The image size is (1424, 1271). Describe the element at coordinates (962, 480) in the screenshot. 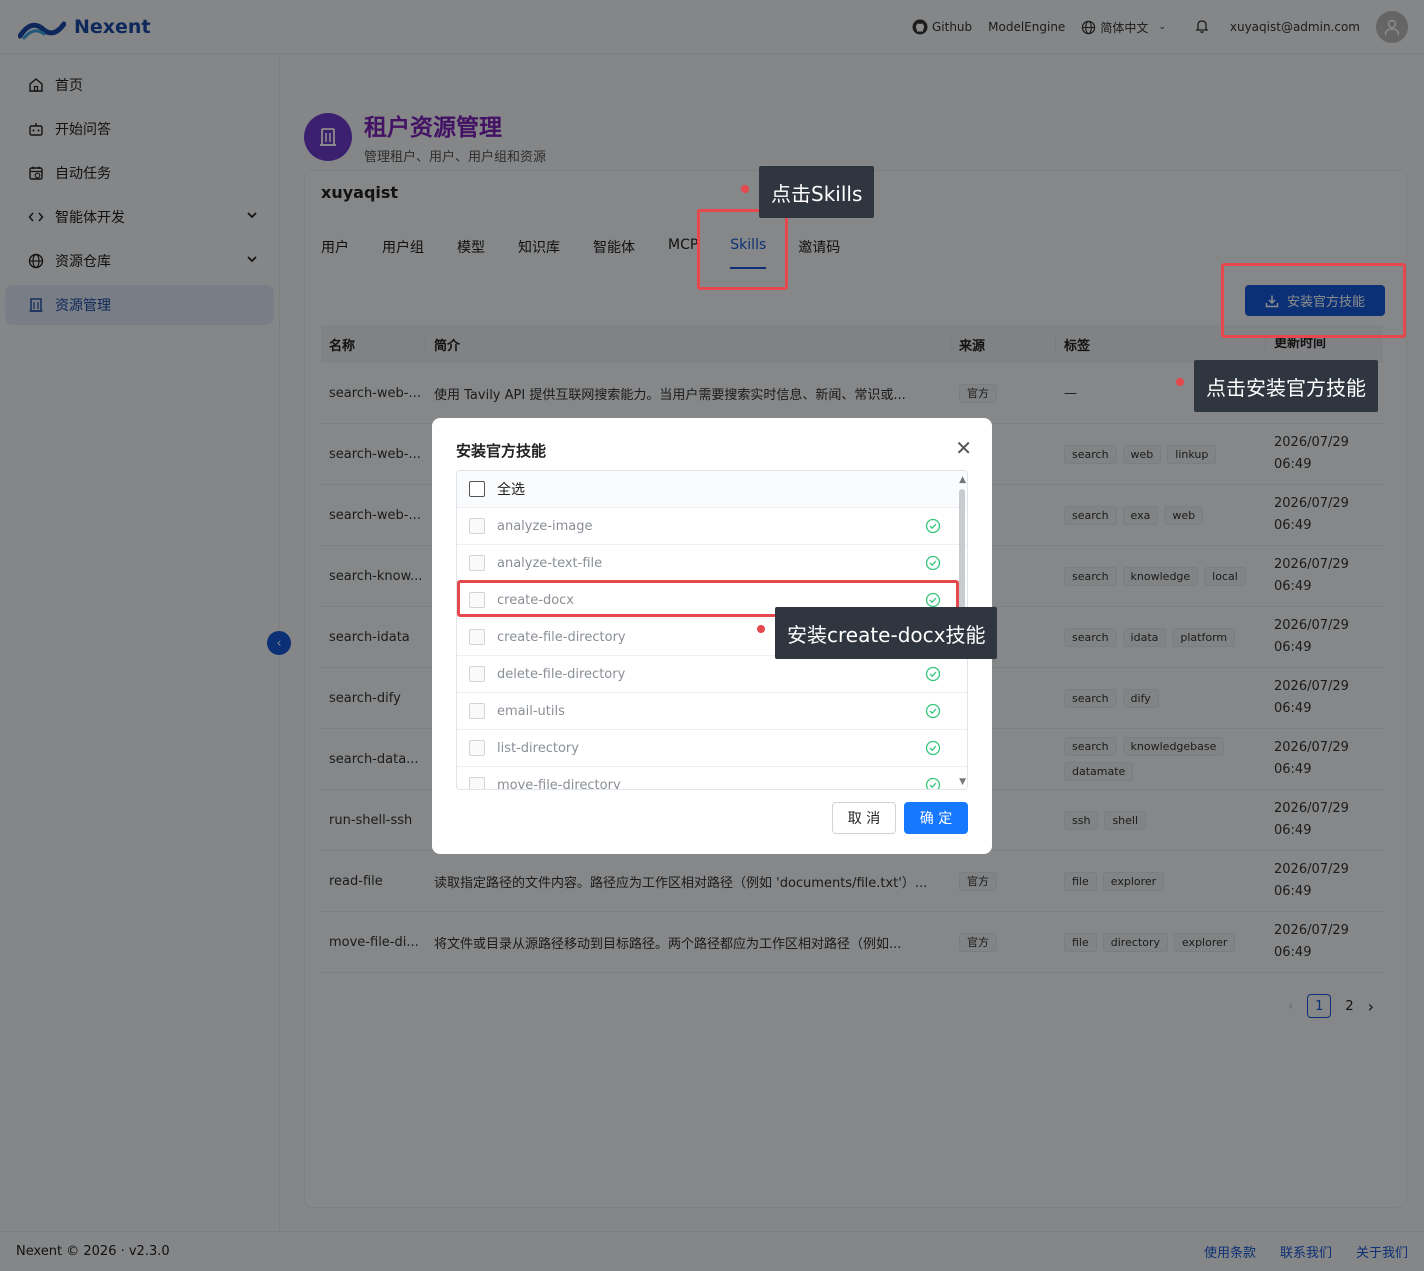

I see `scroll-up-icon: ▲` at that location.